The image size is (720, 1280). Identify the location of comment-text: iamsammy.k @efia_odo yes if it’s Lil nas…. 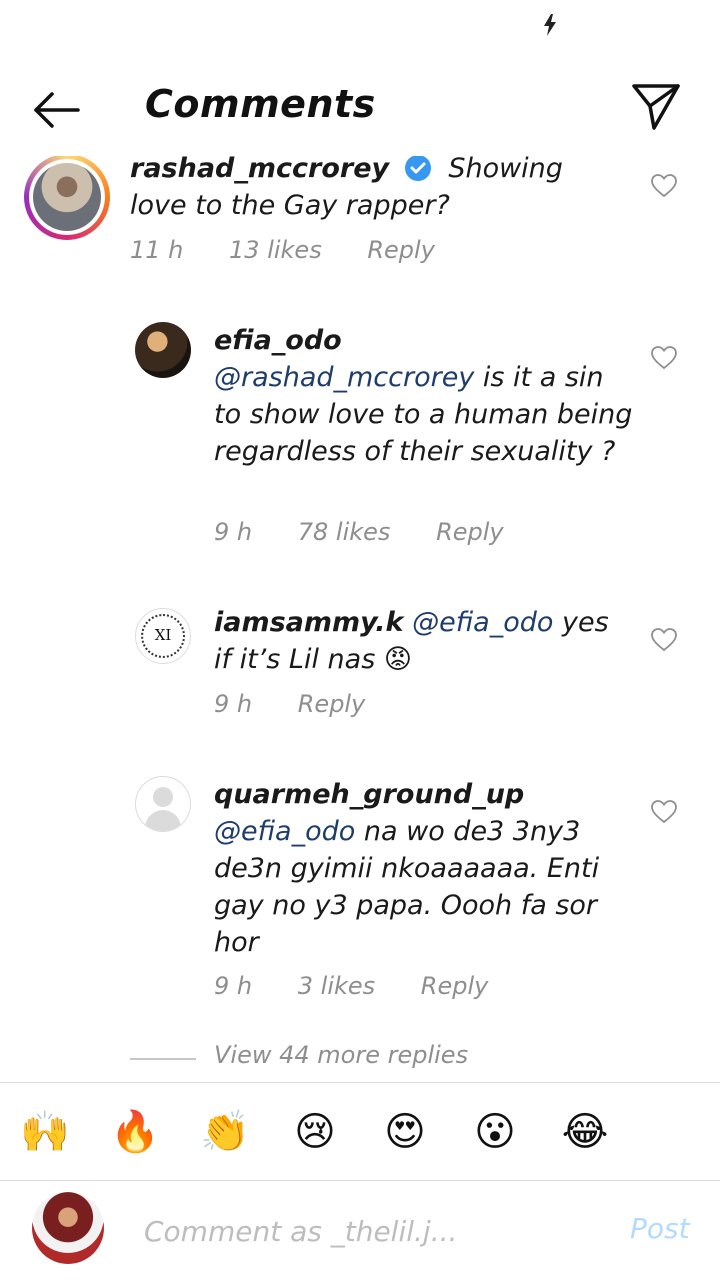
(424, 641).